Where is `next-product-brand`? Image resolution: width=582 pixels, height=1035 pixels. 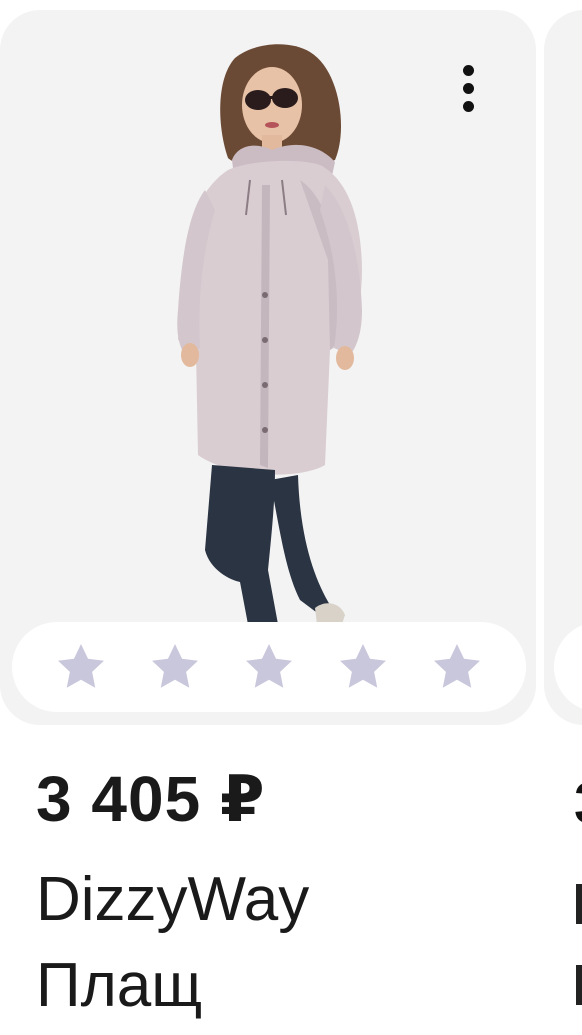 next-product-brand is located at coordinates (579, 904).